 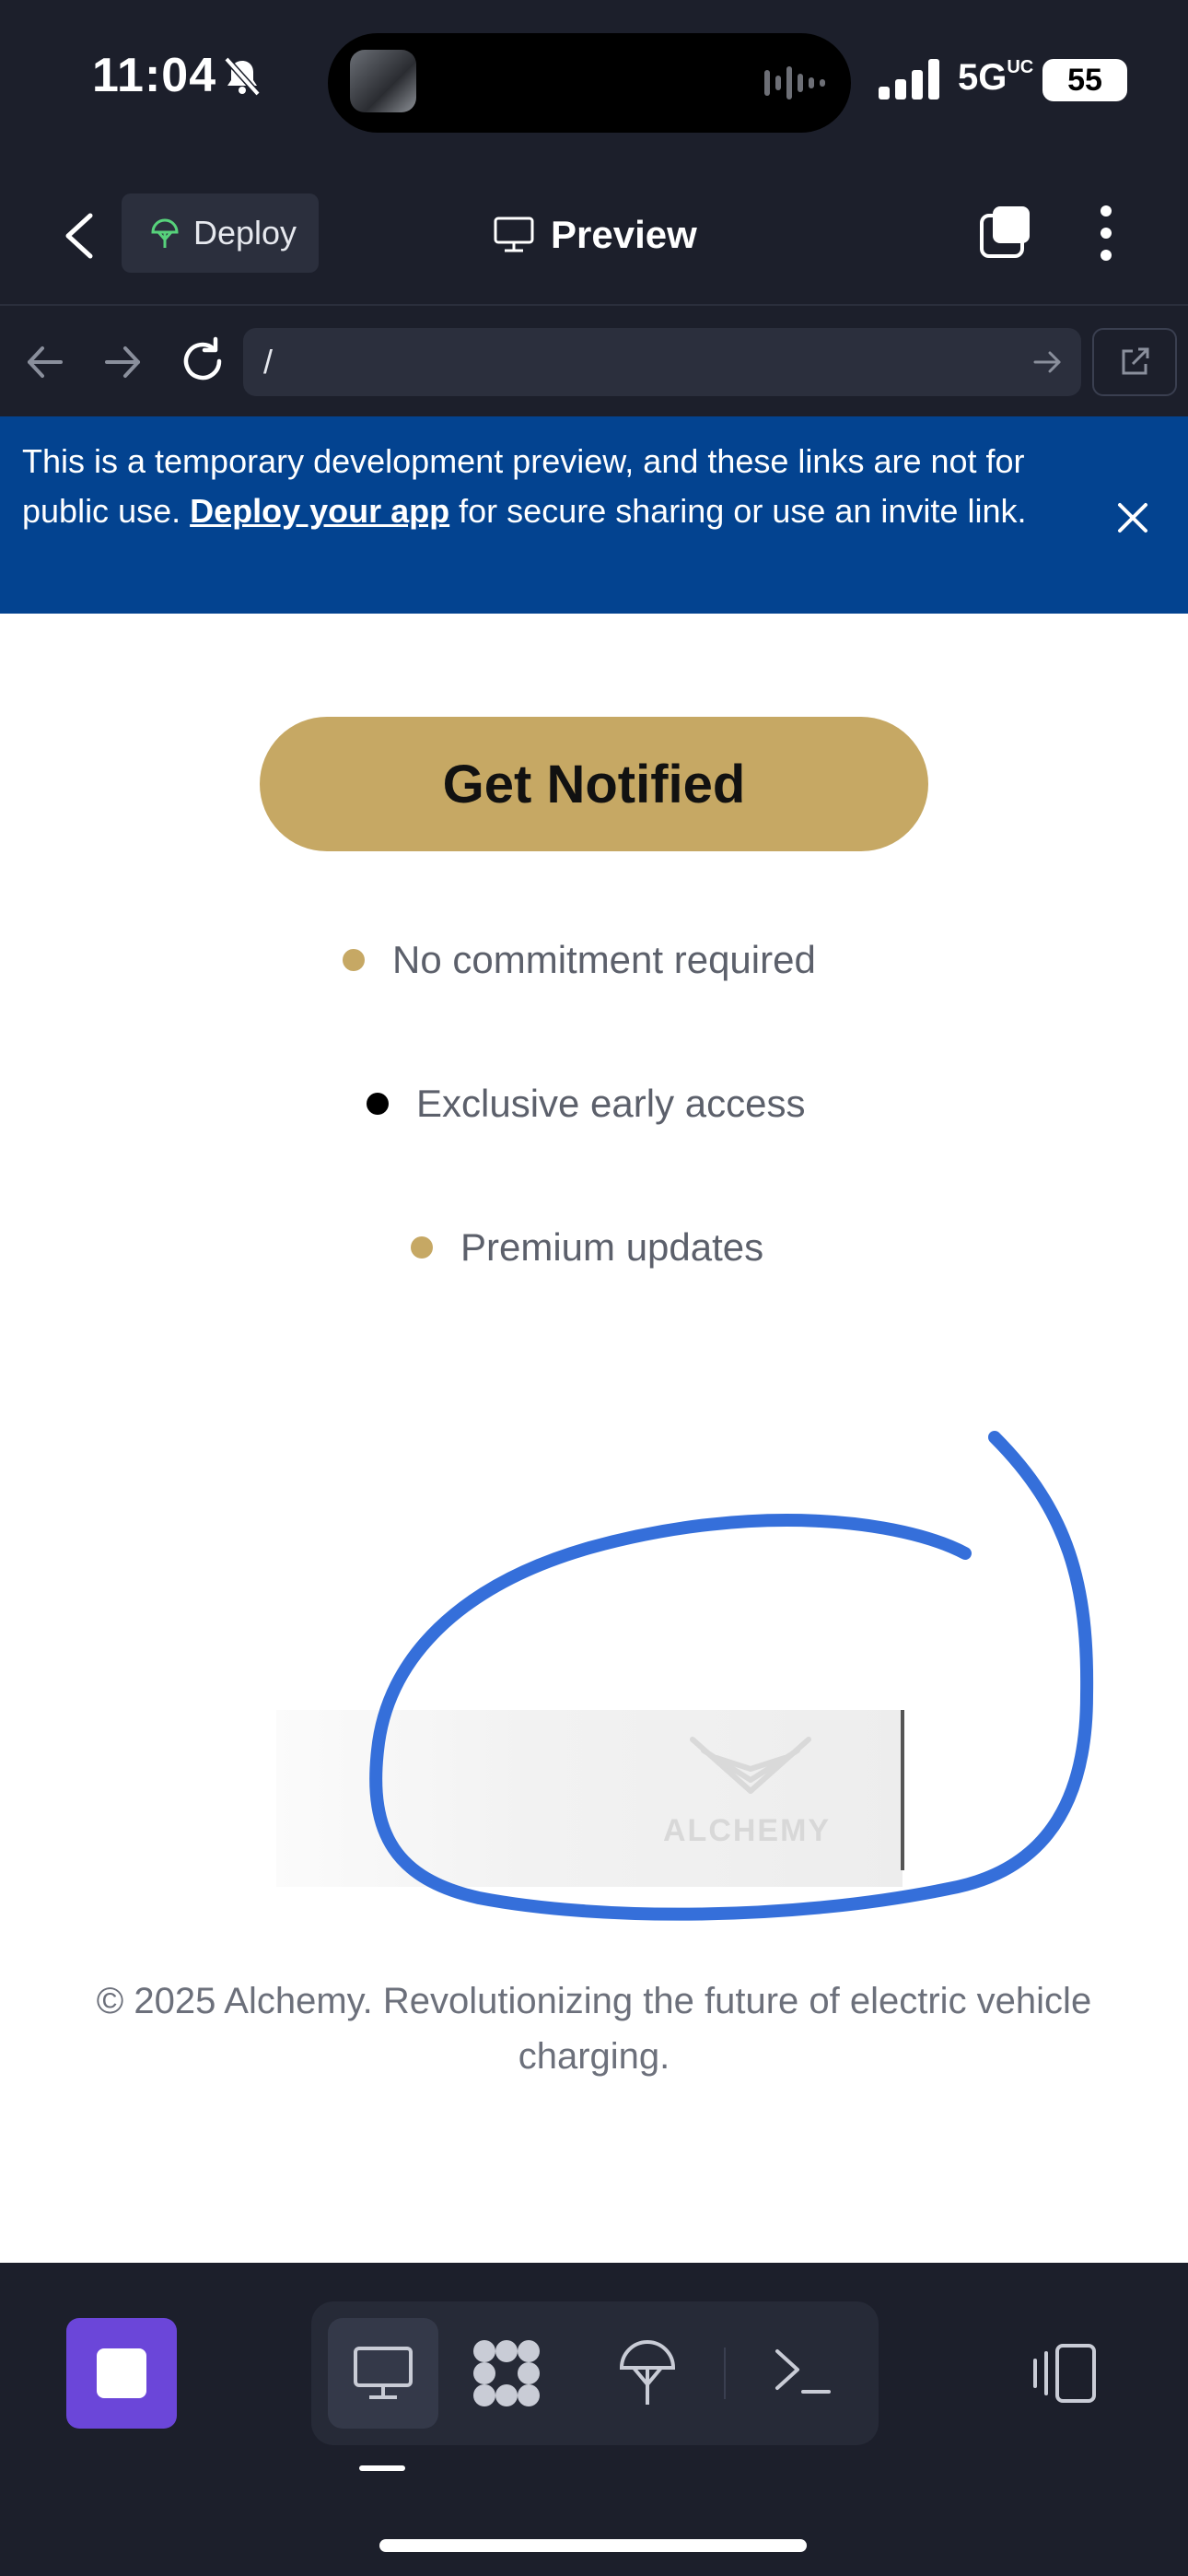 I want to click on open-external-button, so click(x=1134, y=362).